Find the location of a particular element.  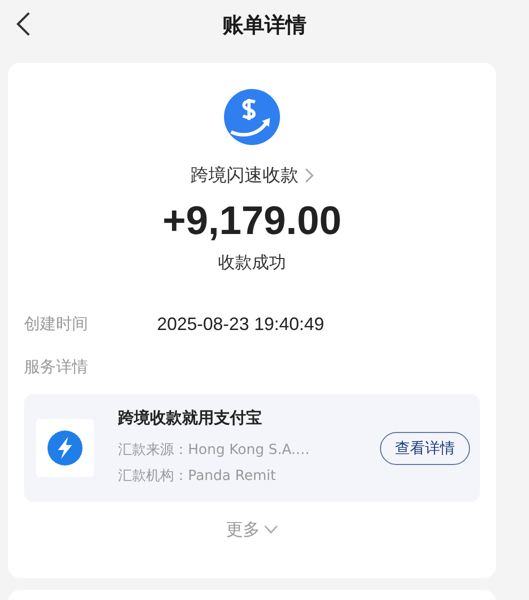

section-label: 服务详情 is located at coordinates (56, 367).